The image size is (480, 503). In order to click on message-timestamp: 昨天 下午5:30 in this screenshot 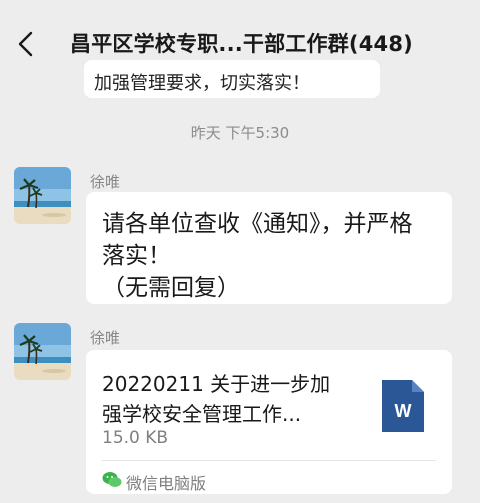, I will do `click(240, 133)`.